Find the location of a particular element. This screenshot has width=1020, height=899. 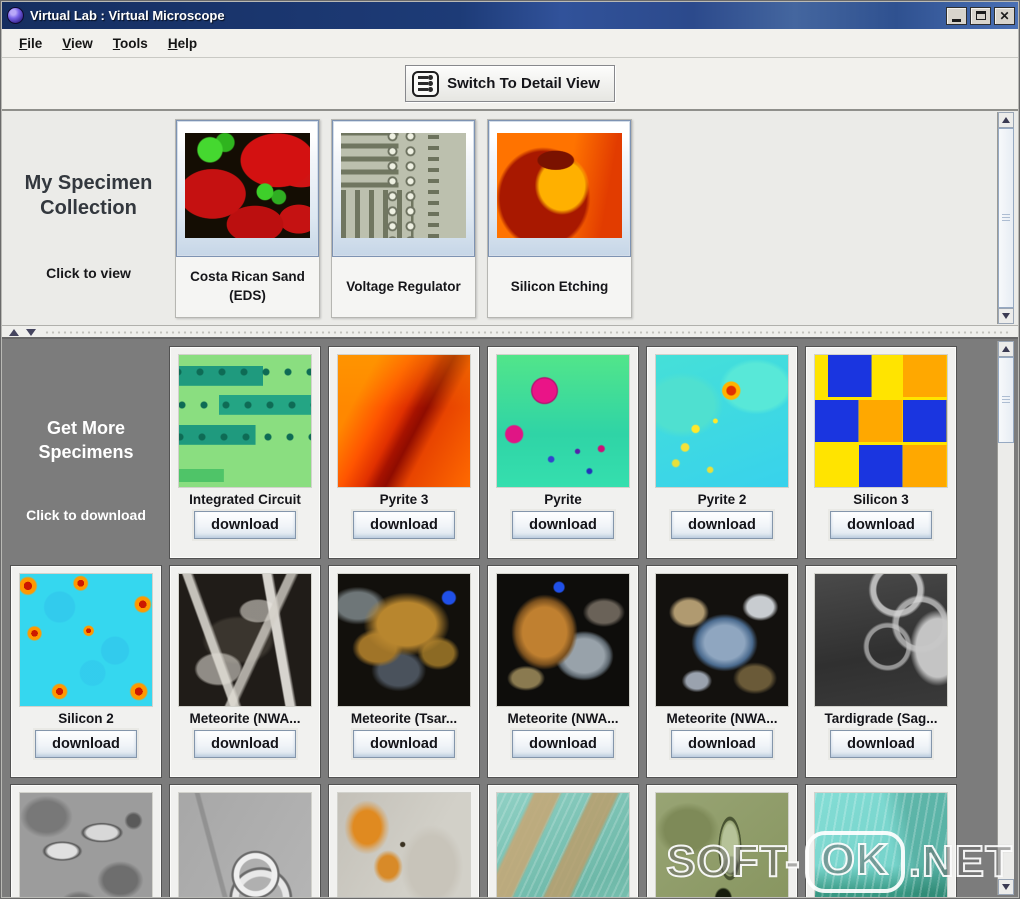

pyrite3-image is located at coordinates (404, 421).